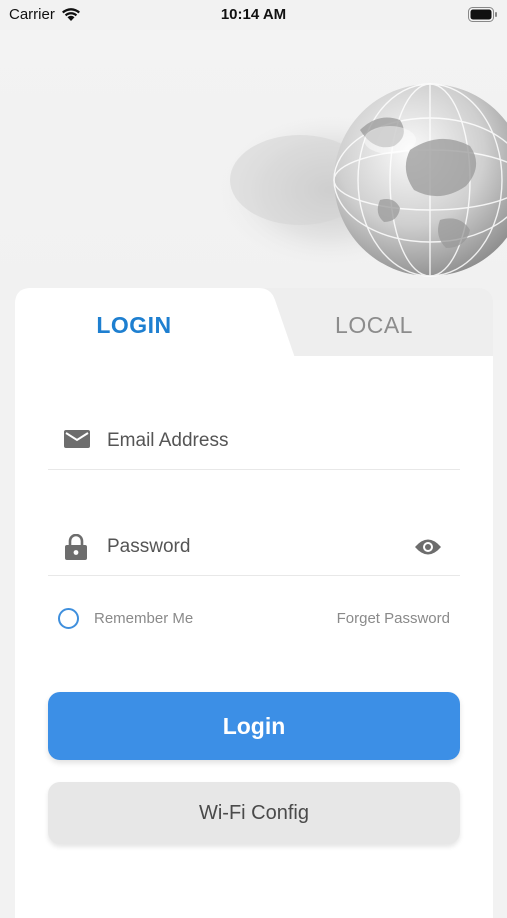 This screenshot has height=918, width=507. Describe the element at coordinates (254, 440) in the screenshot. I see `email-field: Email Address` at that location.